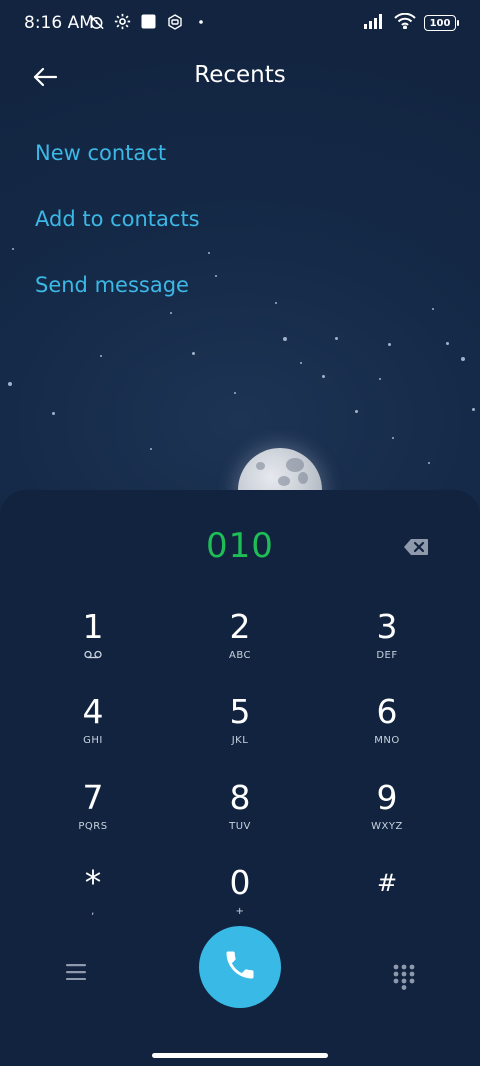 The image size is (480, 1066). Describe the element at coordinates (387, 797) in the screenshot. I see `key-digit: 9` at that location.